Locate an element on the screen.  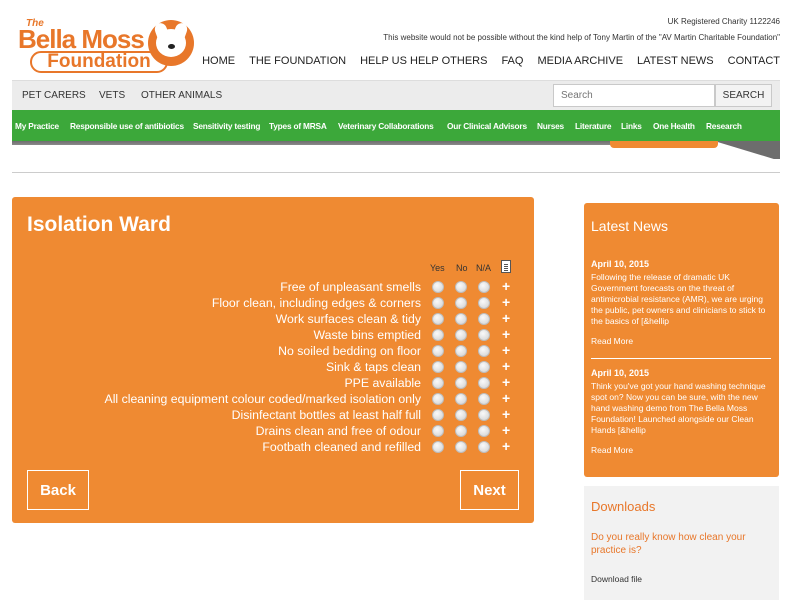
search-button: SEARCH is located at coordinates (743, 95).